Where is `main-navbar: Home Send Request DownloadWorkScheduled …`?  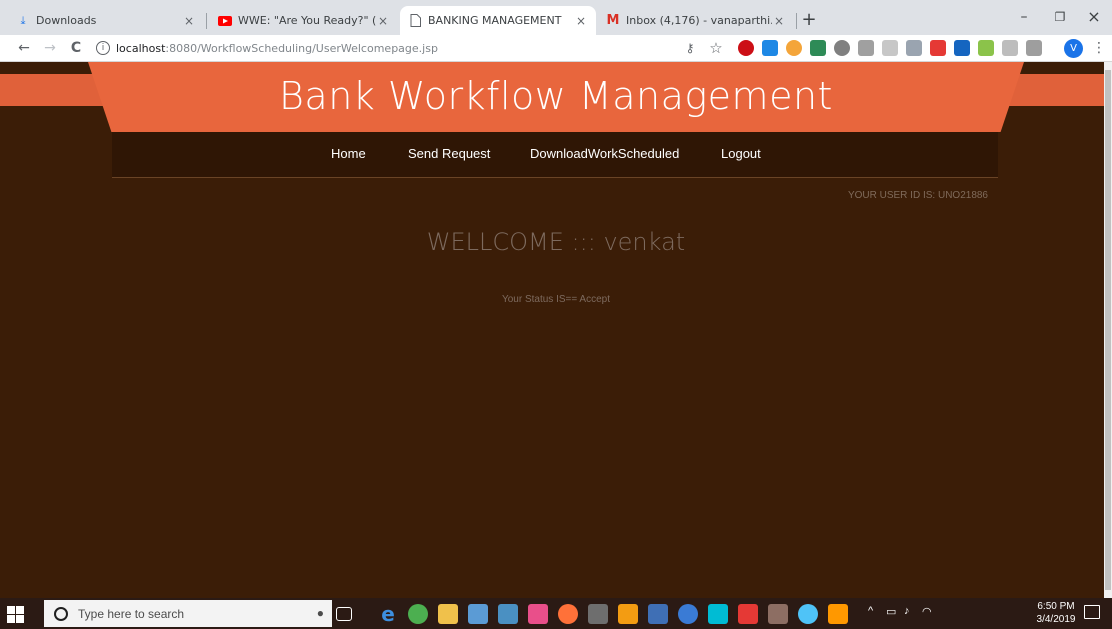 main-navbar: Home Send Request DownloadWorkScheduled … is located at coordinates (555, 155).